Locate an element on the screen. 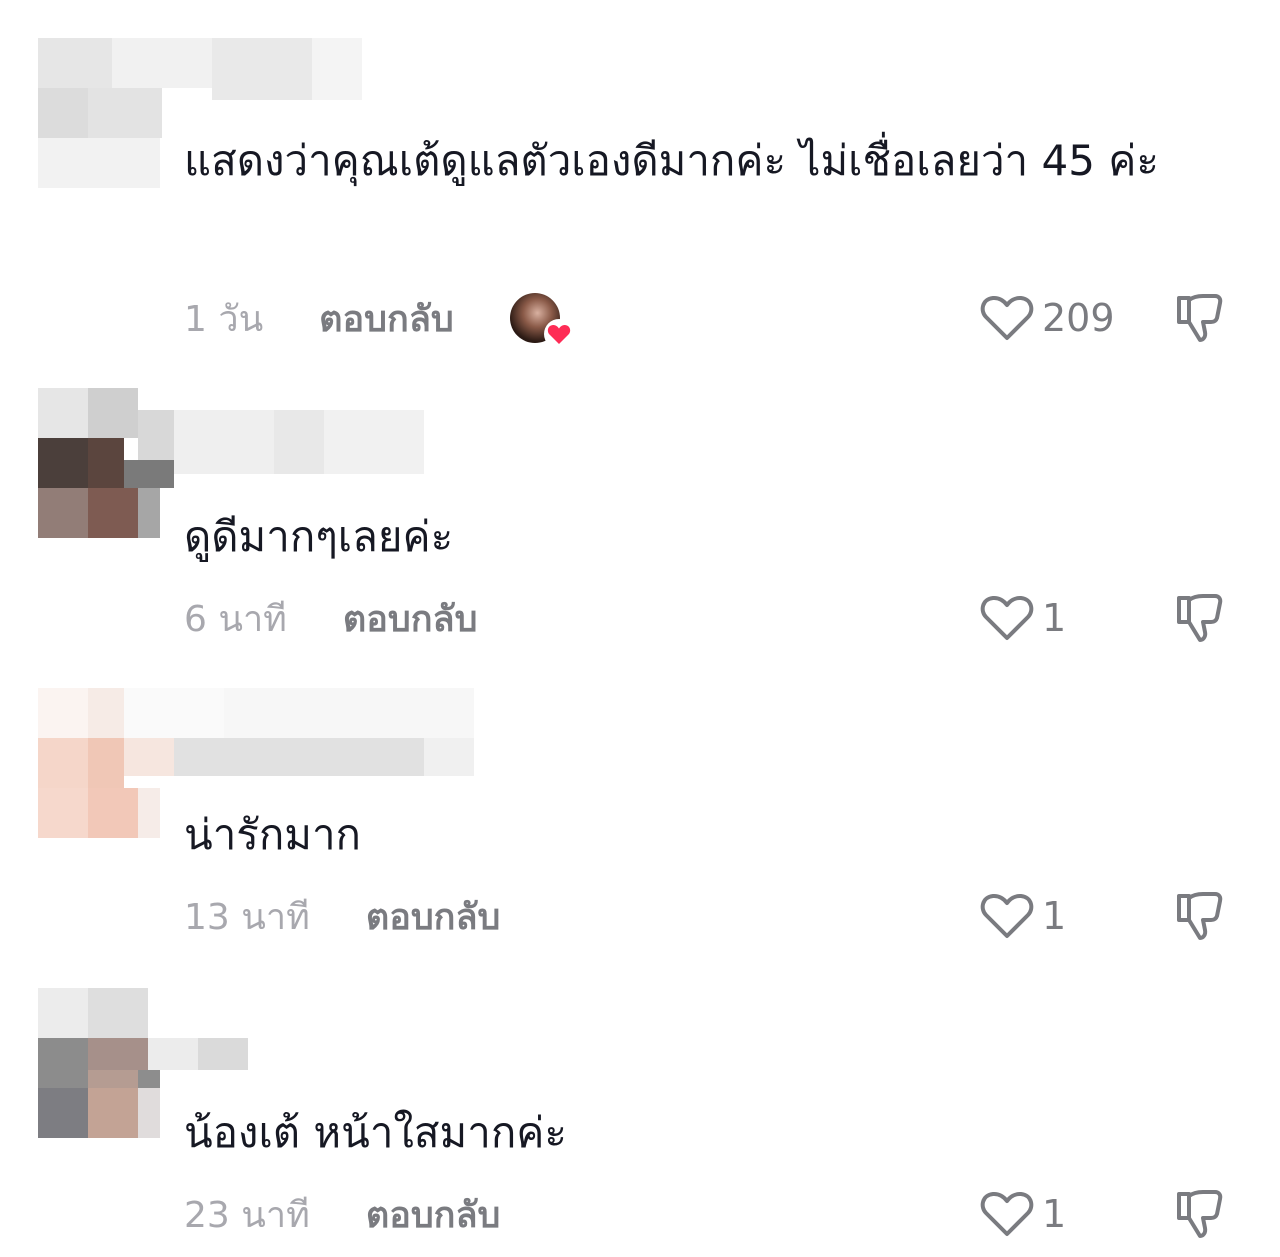  comment-time: 6 นาที is located at coordinates (235, 619).